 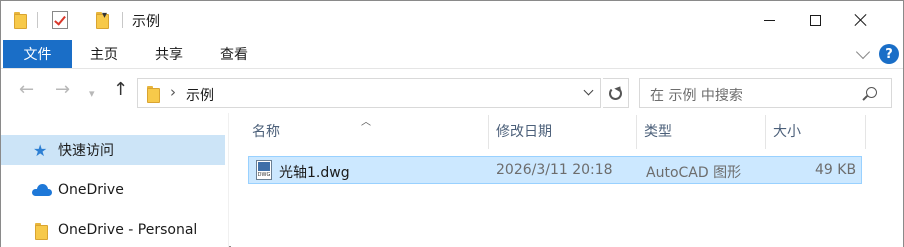 I want to click on tab-home: 主页, so click(x=104, y=54).